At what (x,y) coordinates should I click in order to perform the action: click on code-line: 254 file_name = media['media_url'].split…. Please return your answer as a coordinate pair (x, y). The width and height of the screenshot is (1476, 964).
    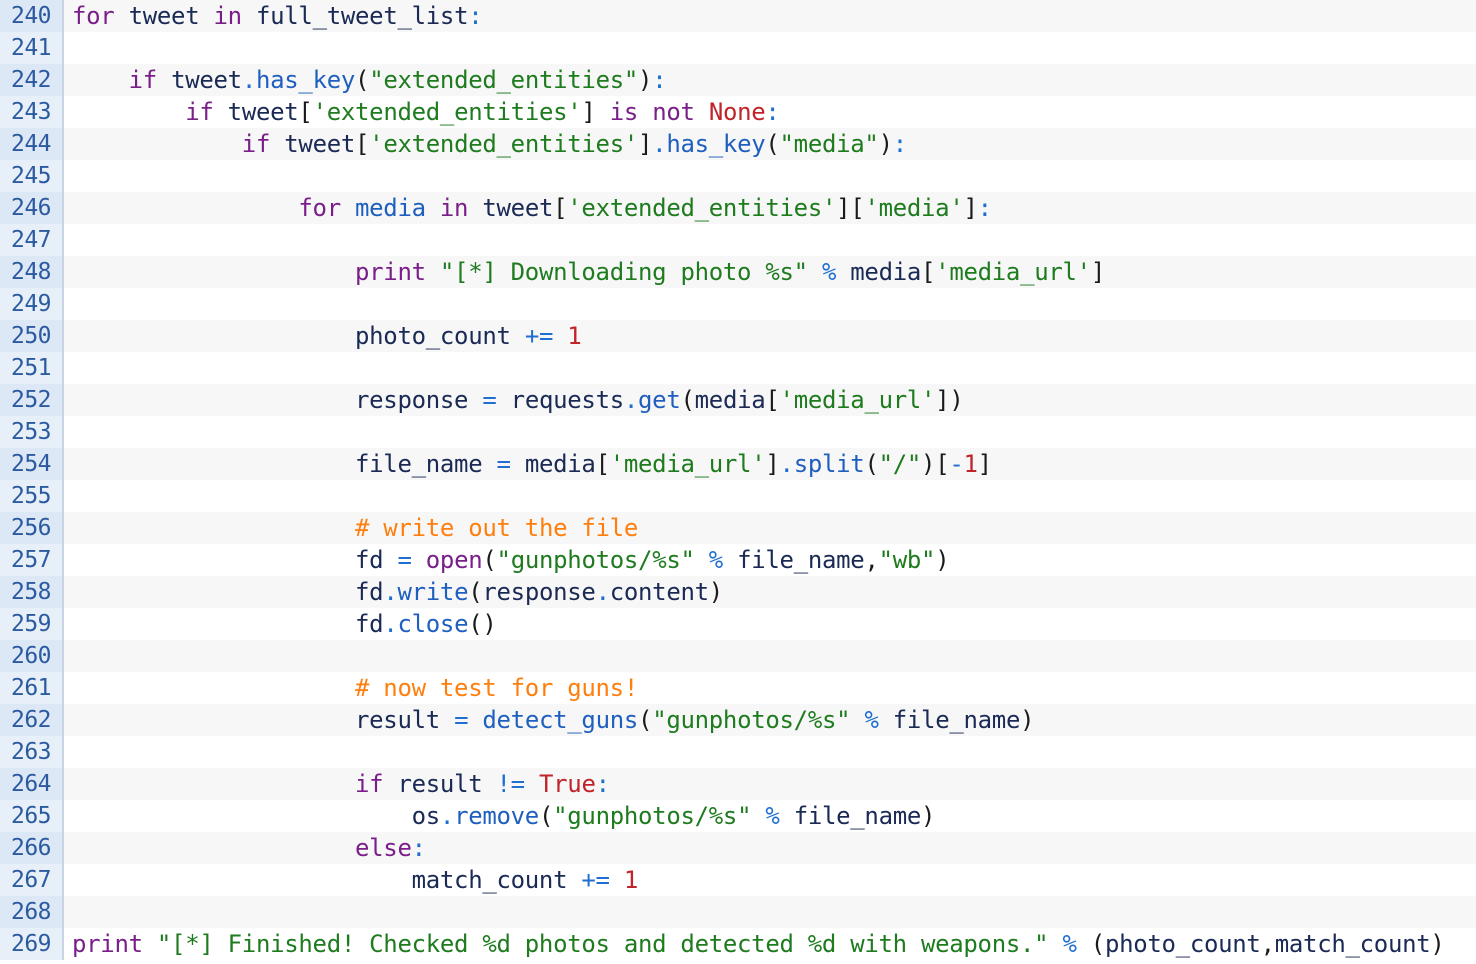
    Looking at the image, I should click on (738, 464).